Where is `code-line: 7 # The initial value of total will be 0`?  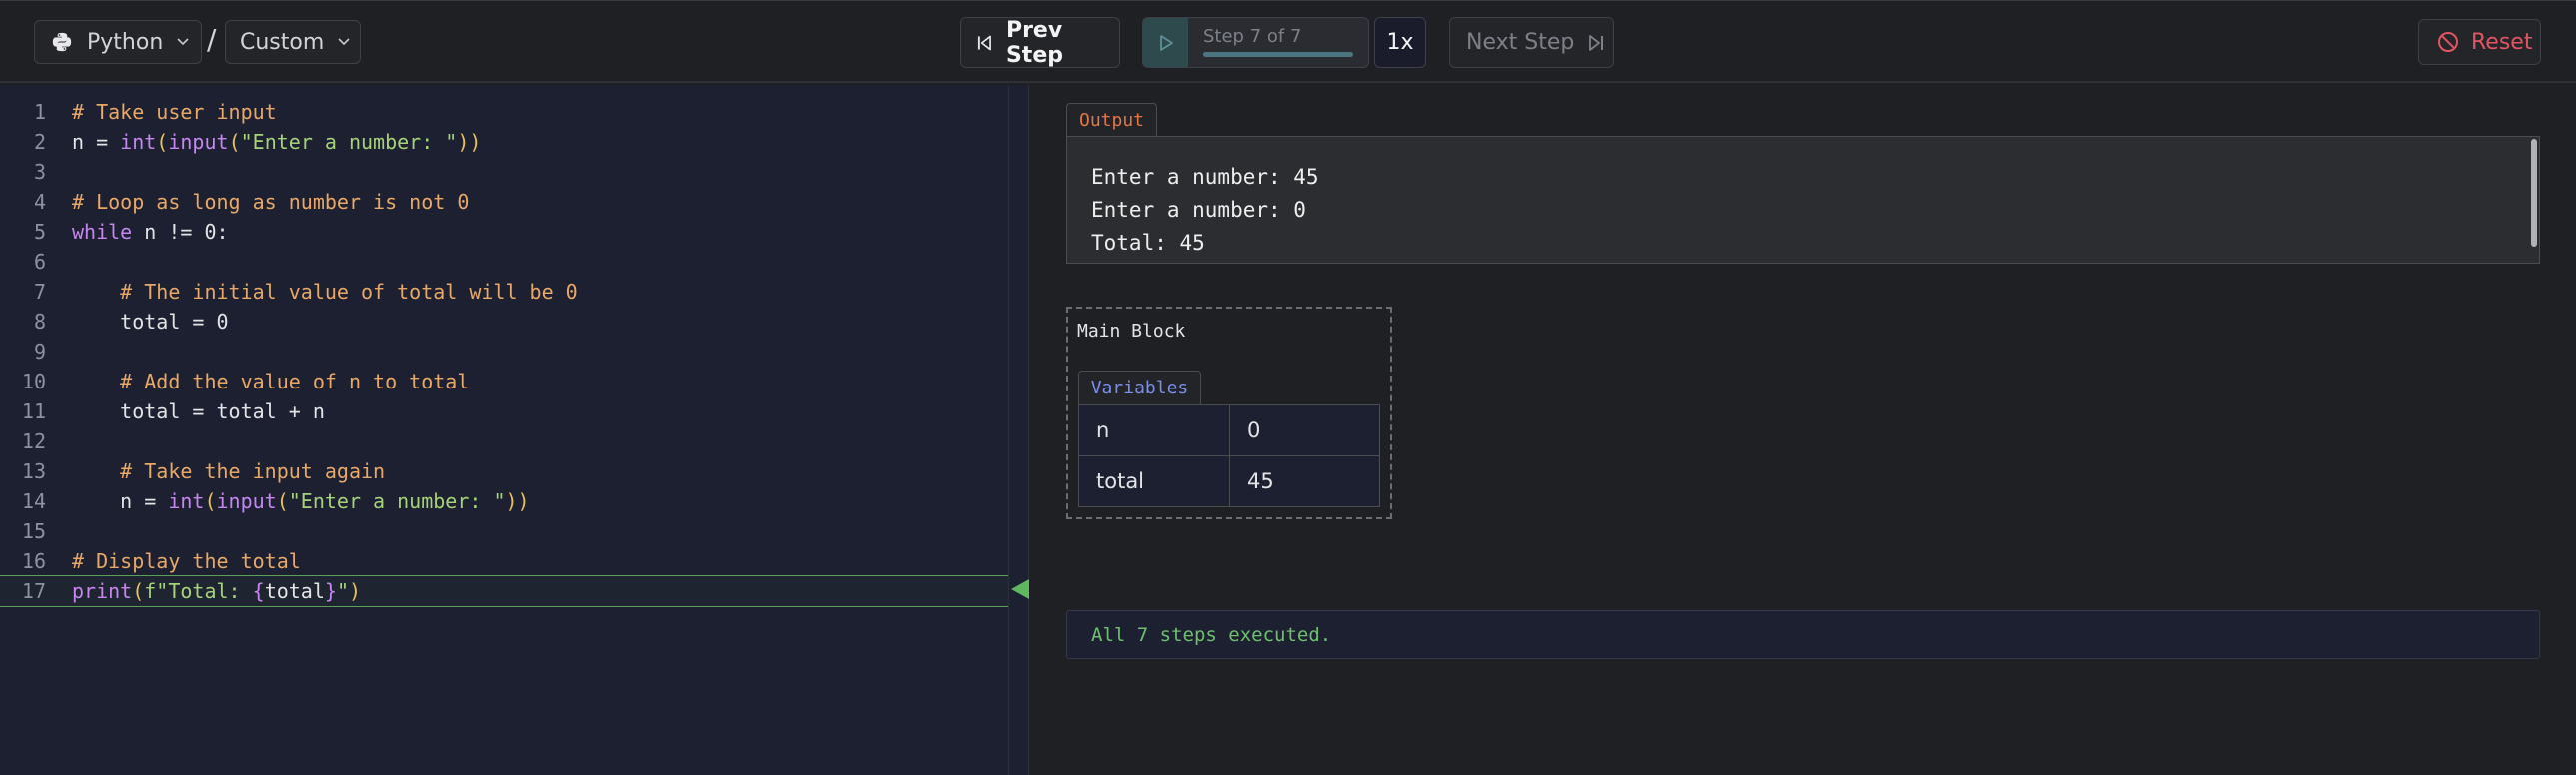 code-line: 7 # The initial value of total will be 0 is located at coordinates (514, 292).